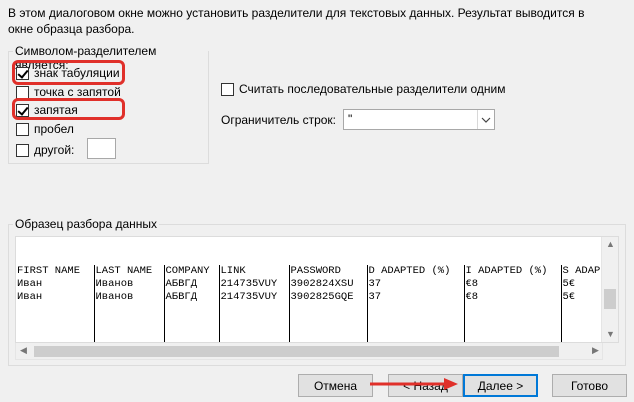  What do you see at coordinates (328, 297) in the screenshot?
I see `preview-cell: 3902825GQE` at bounding box center [328, 297].